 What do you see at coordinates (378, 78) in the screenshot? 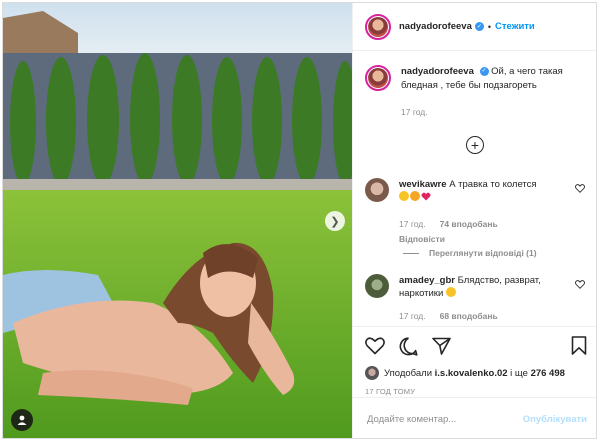
I see `caption-author-avatar` at bounding box center [378, 78].